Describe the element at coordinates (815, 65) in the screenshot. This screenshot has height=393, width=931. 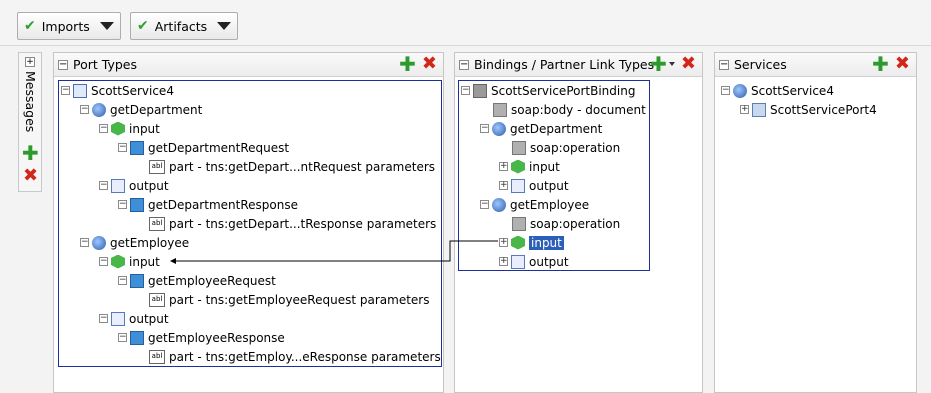
I see `services-header: − Services ✚ ✖` at that location.